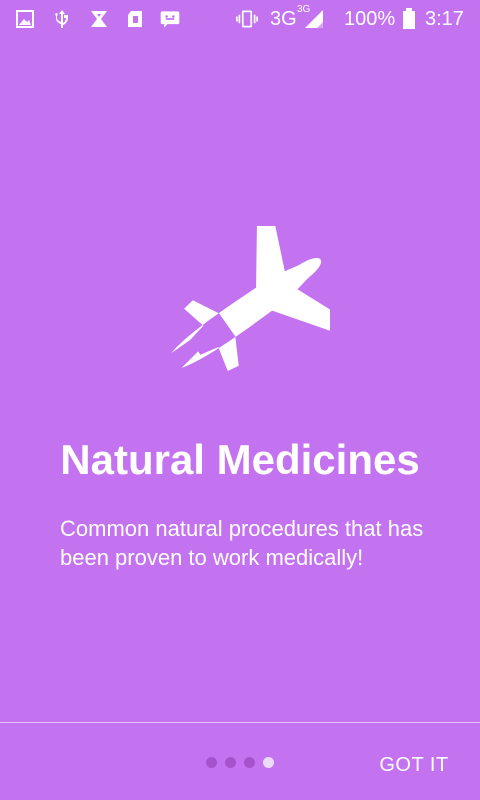 This screenshot has width=480, height=800. What do you see at coordinates (414, 765) in the screenshot?
I see `got-it-button: GOT IT` at bounding box center [414, 765].